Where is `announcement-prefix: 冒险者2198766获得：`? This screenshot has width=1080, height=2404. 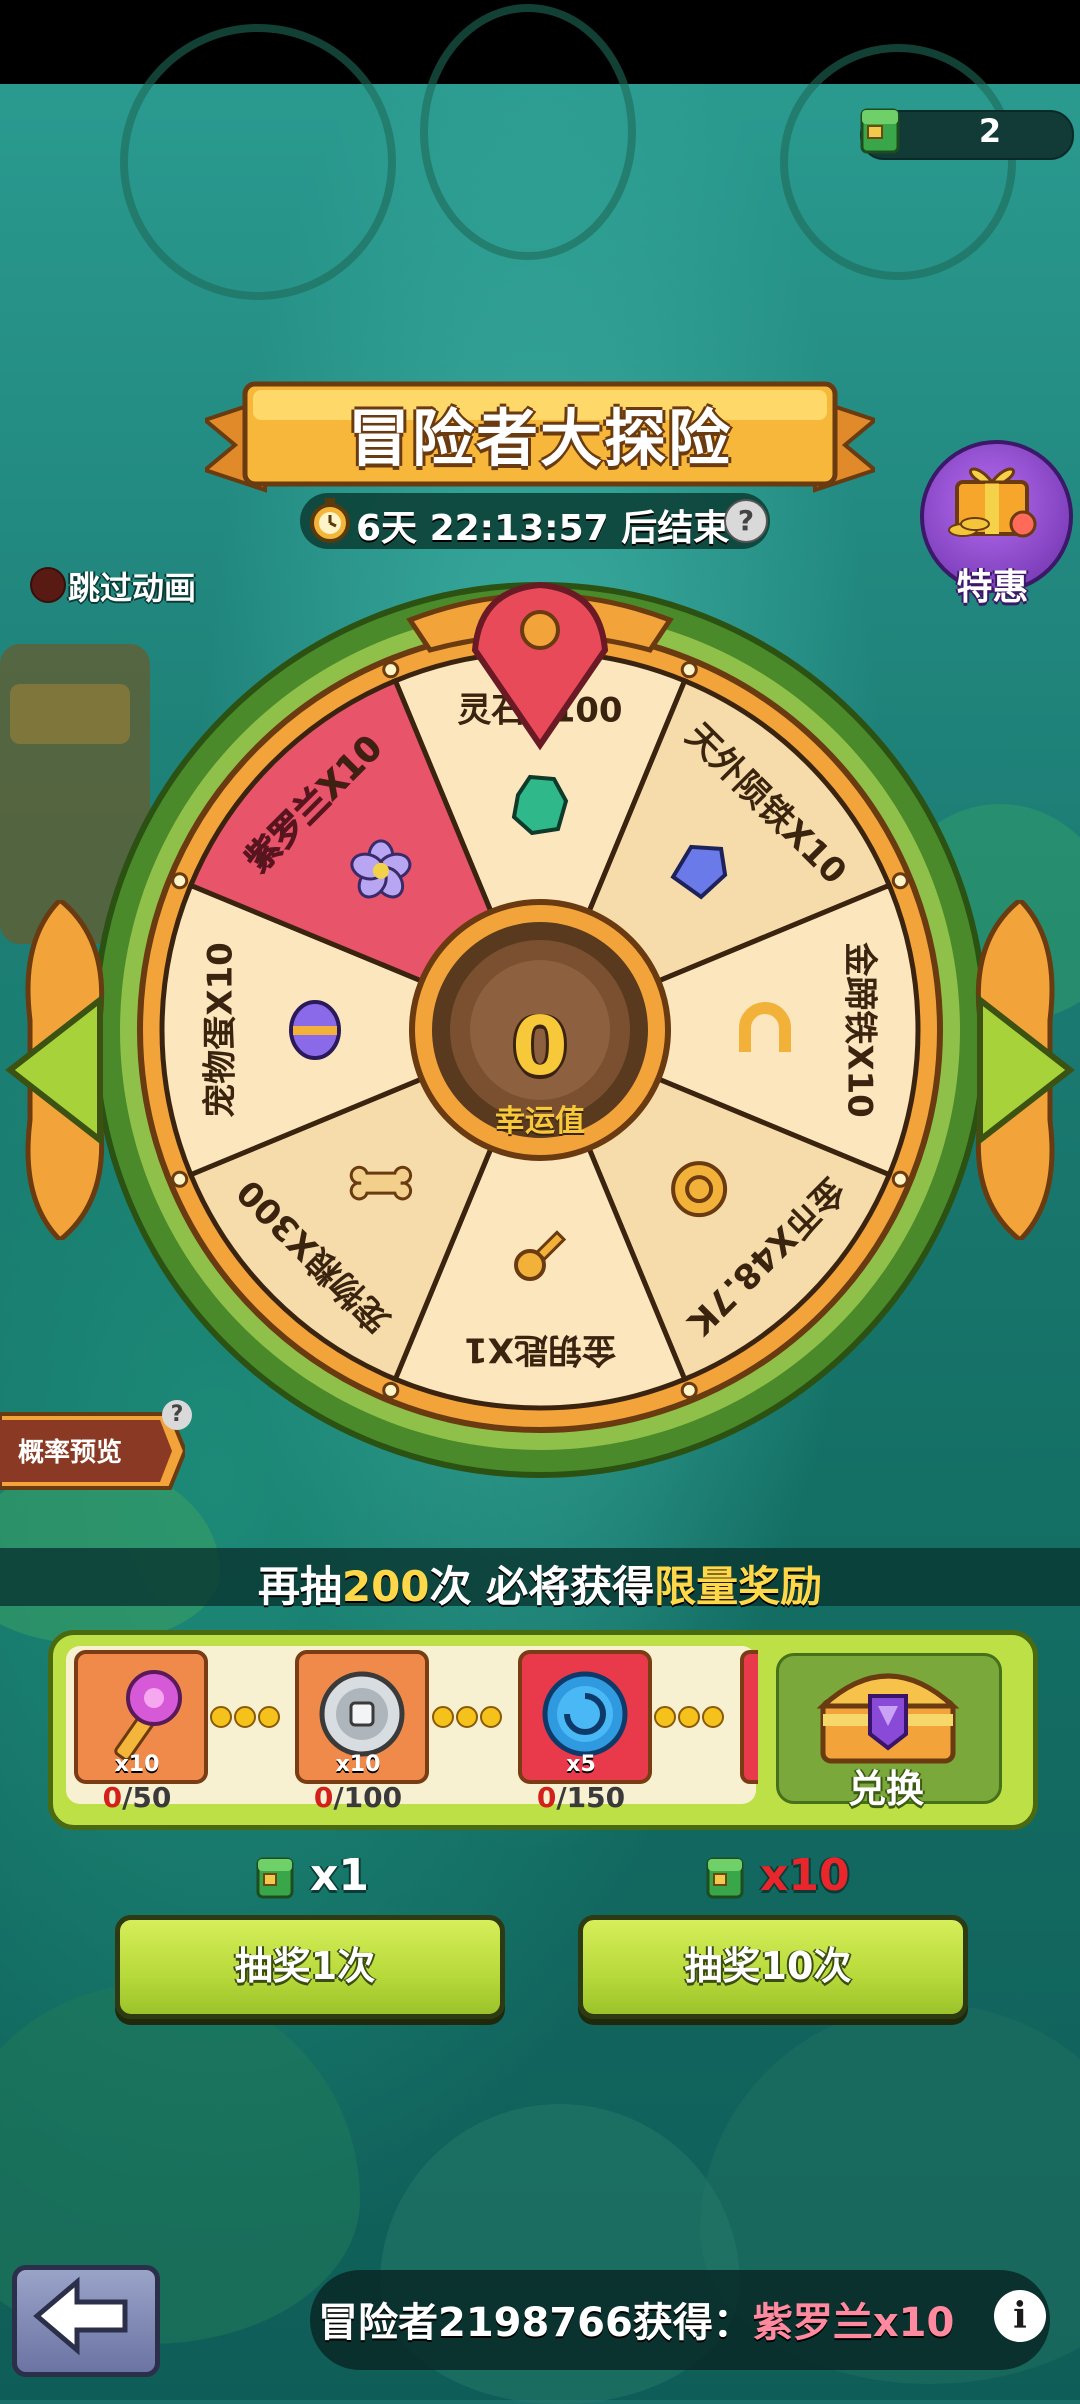
announcement-prefix: 冒险者2198766获得： is located at coordinates (535, 2323).